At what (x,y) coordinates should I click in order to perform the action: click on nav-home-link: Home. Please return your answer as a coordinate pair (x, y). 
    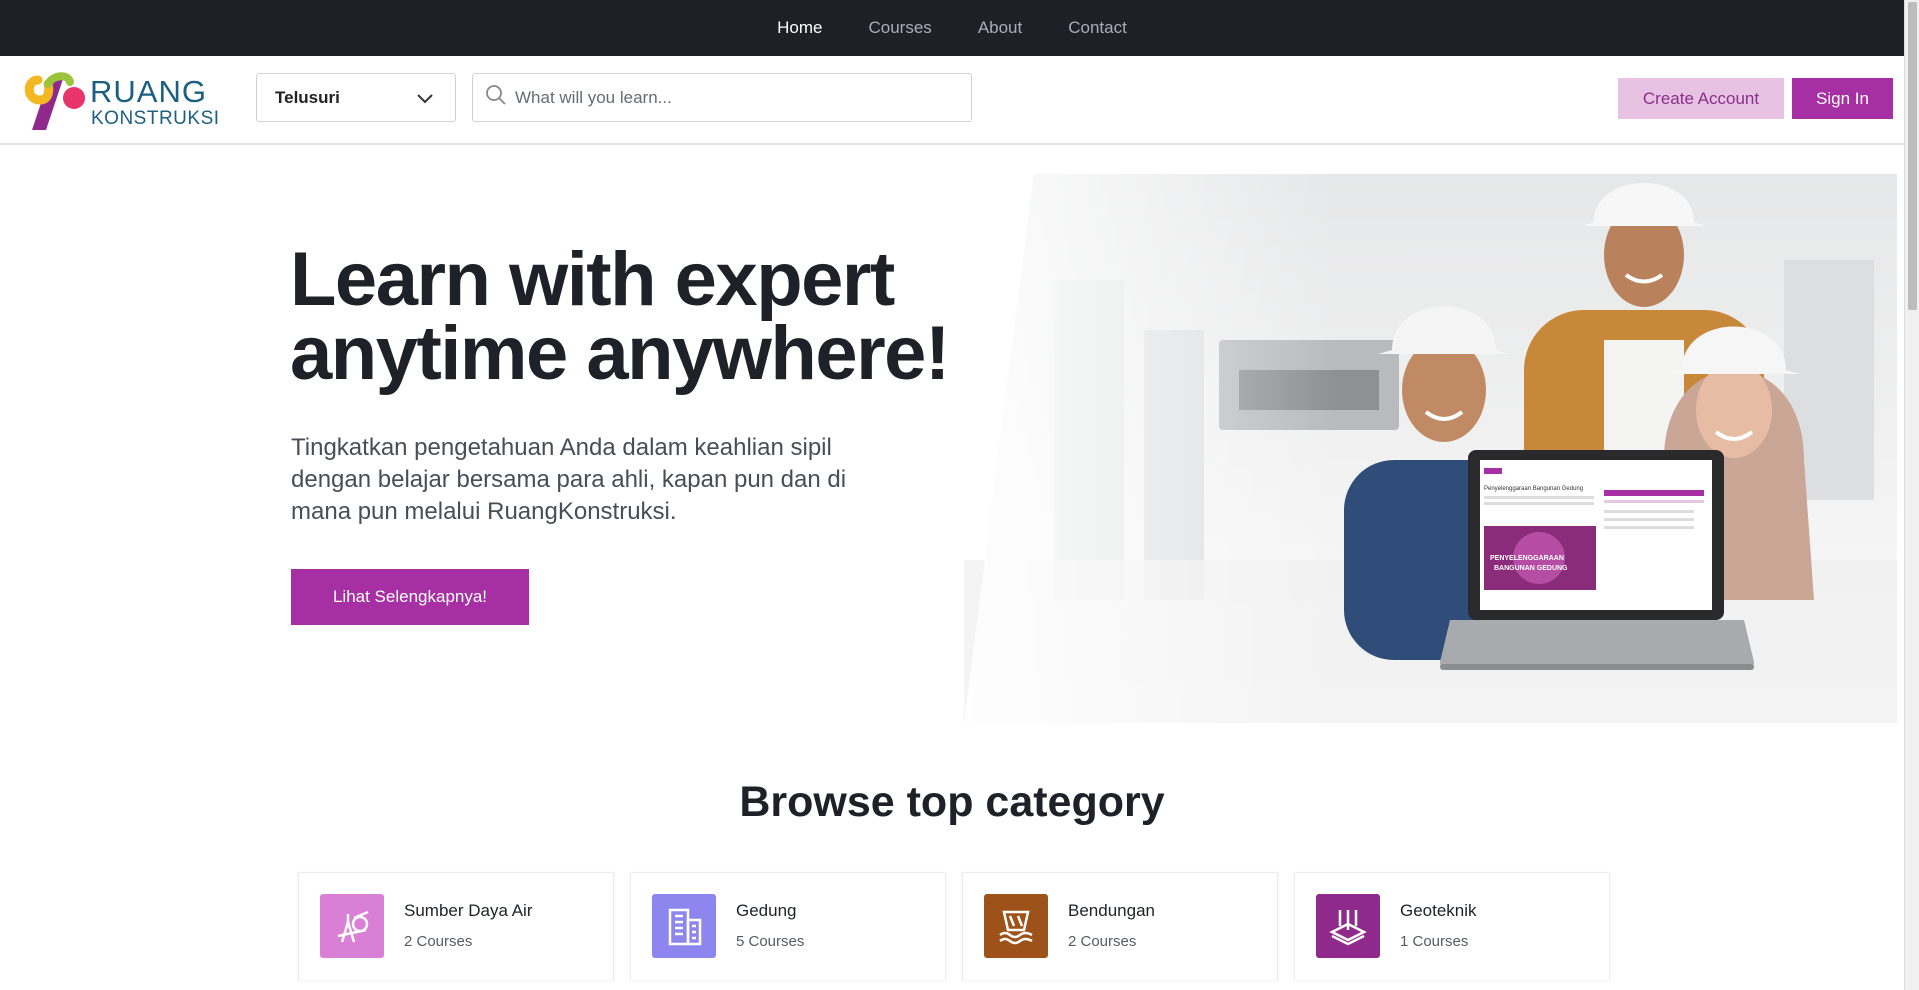
    Looking at the image, I should click on (799, 28).